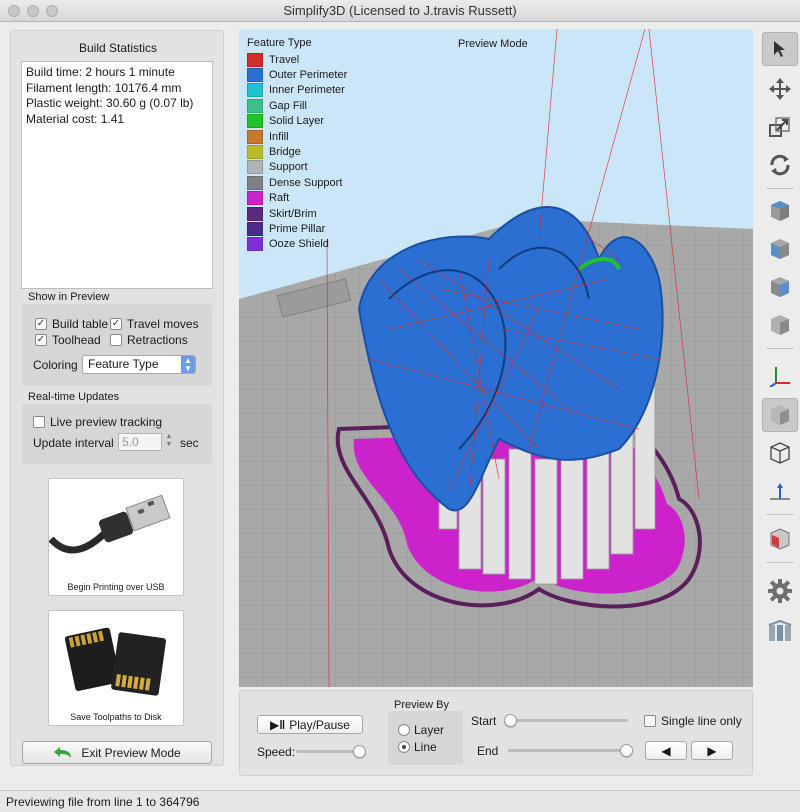 The image size is (800, 812). Describe the element at coordinates (567, 750) in the screenshot. I see `end-slider-track` at that location.